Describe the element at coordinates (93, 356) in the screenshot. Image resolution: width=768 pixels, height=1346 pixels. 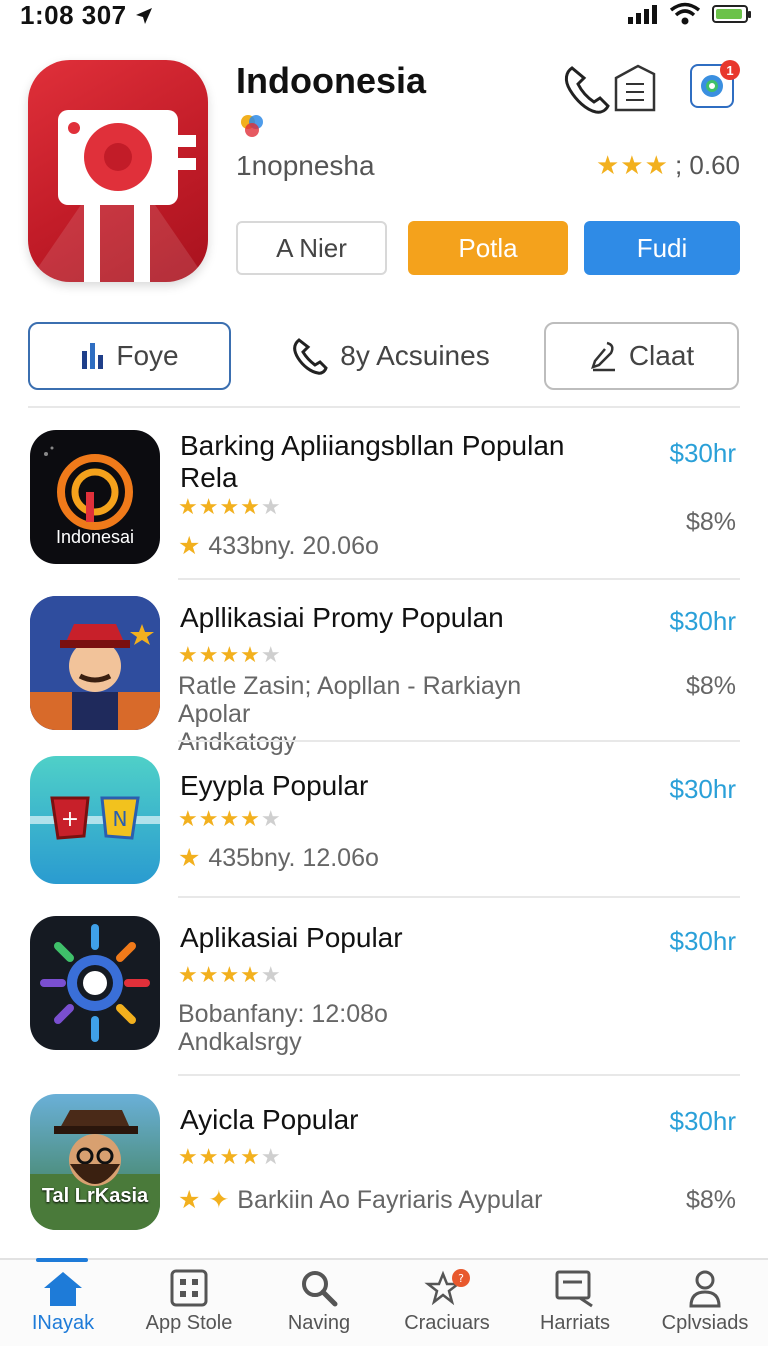
I see `bars-icon` at that location.